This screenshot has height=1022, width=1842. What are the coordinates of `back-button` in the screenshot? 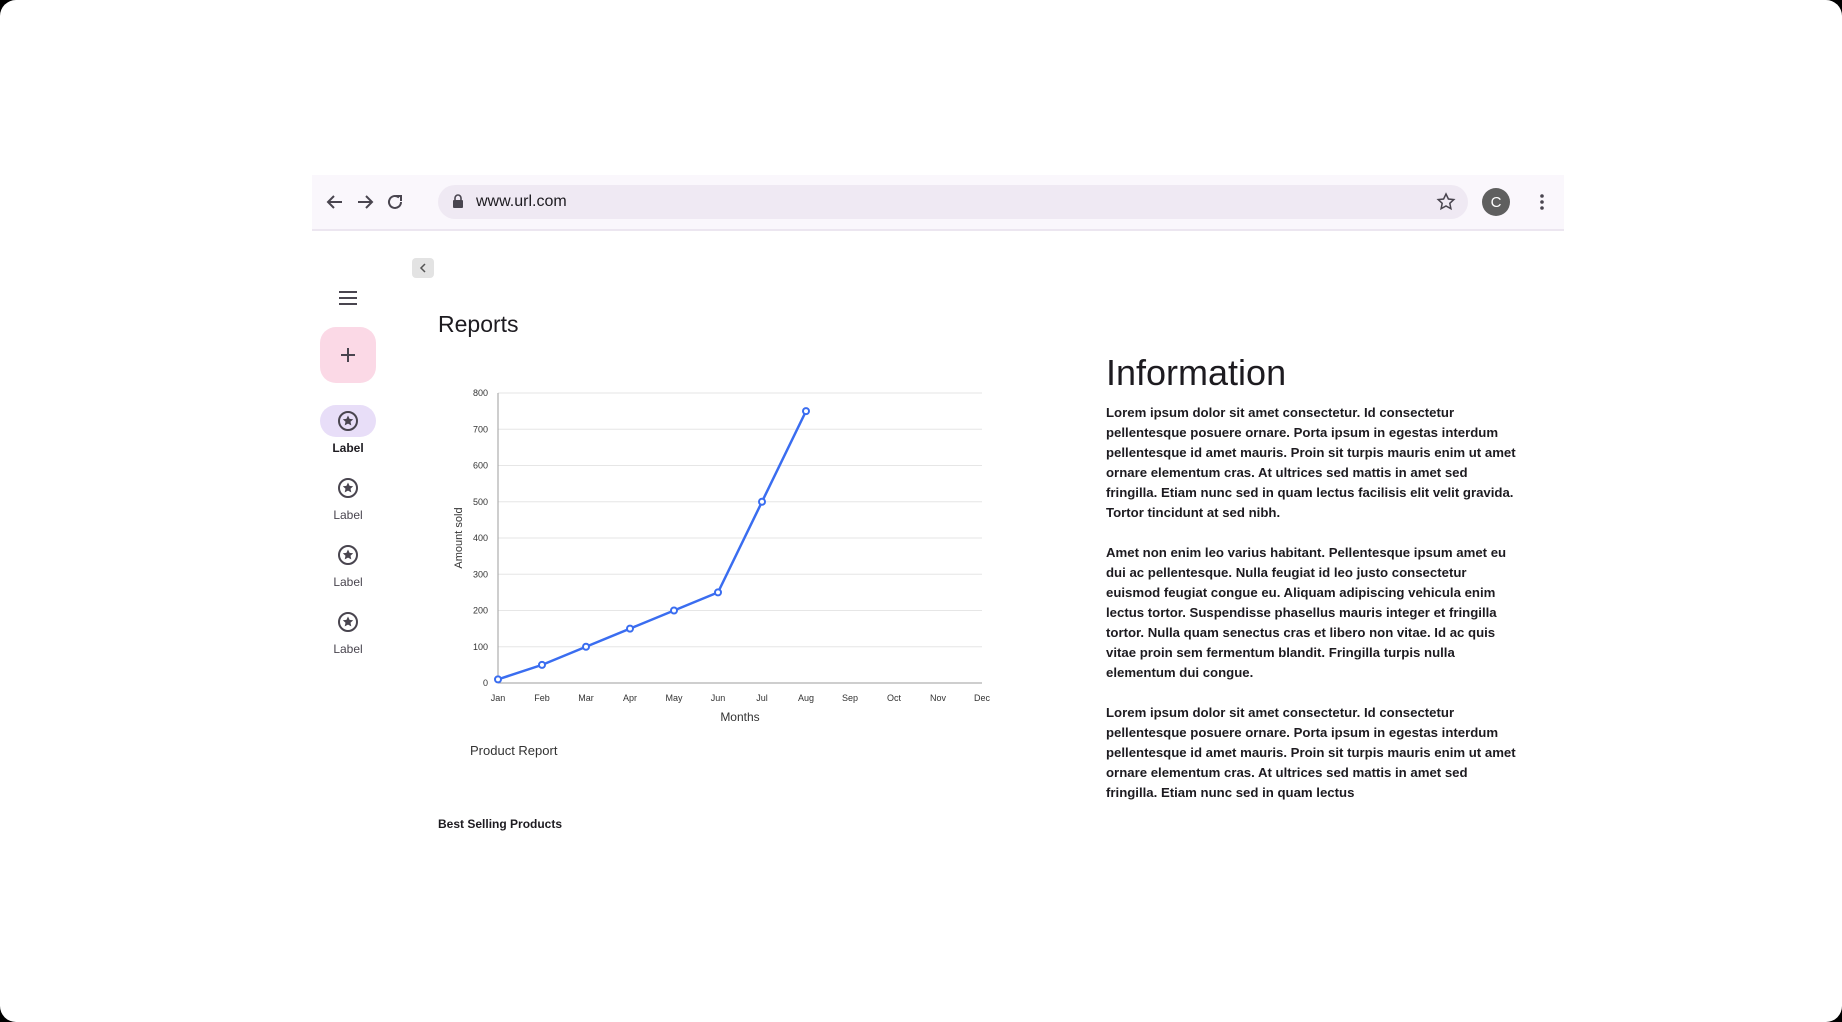 It's located at (335, 202).